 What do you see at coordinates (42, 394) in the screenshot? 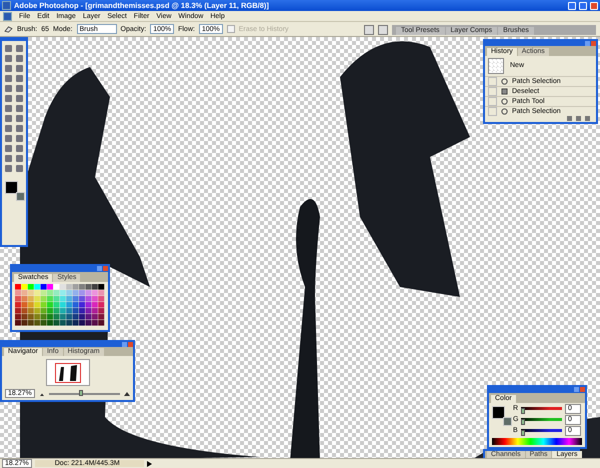
I see `zoom-out-icon` at bounding box center [42, 394].